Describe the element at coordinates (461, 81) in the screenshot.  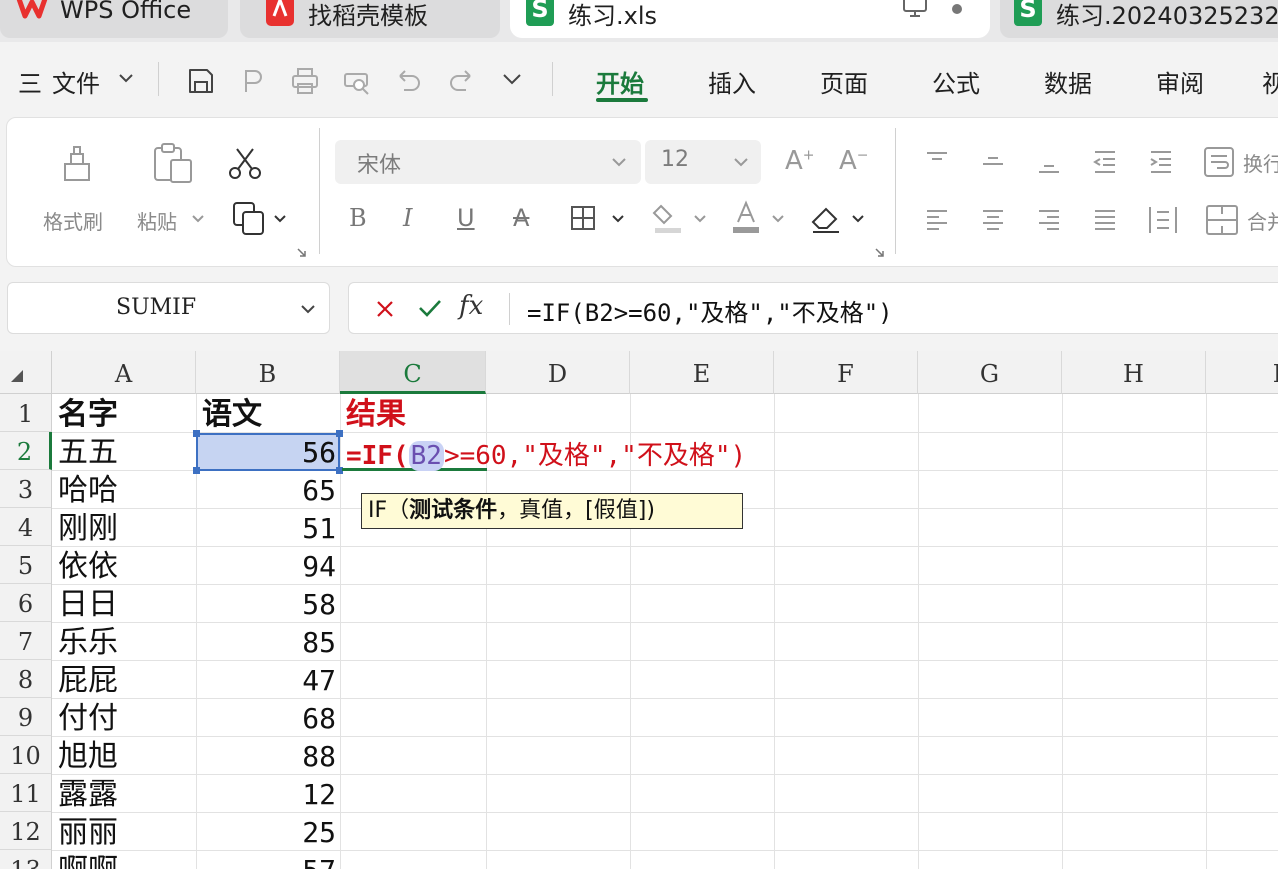
I see `redo-icon` at that location.